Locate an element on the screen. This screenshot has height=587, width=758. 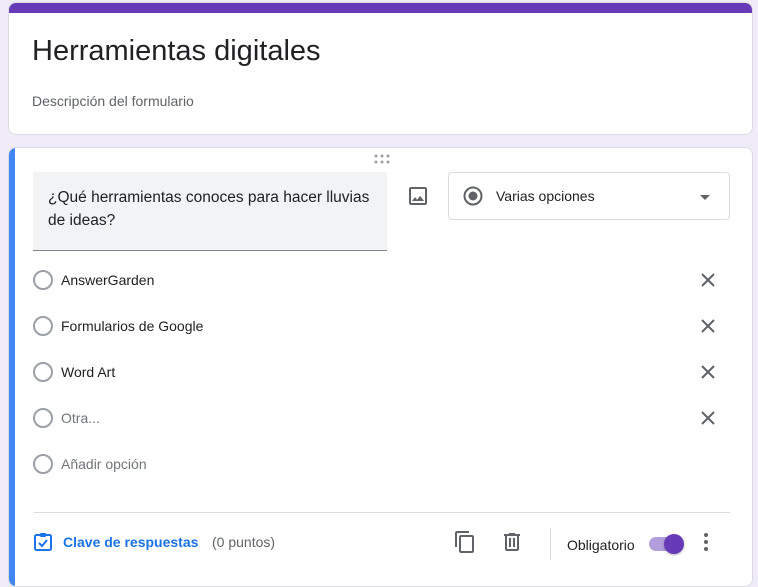
points-label: (0 puntos) is located at coordinates (244, 542).